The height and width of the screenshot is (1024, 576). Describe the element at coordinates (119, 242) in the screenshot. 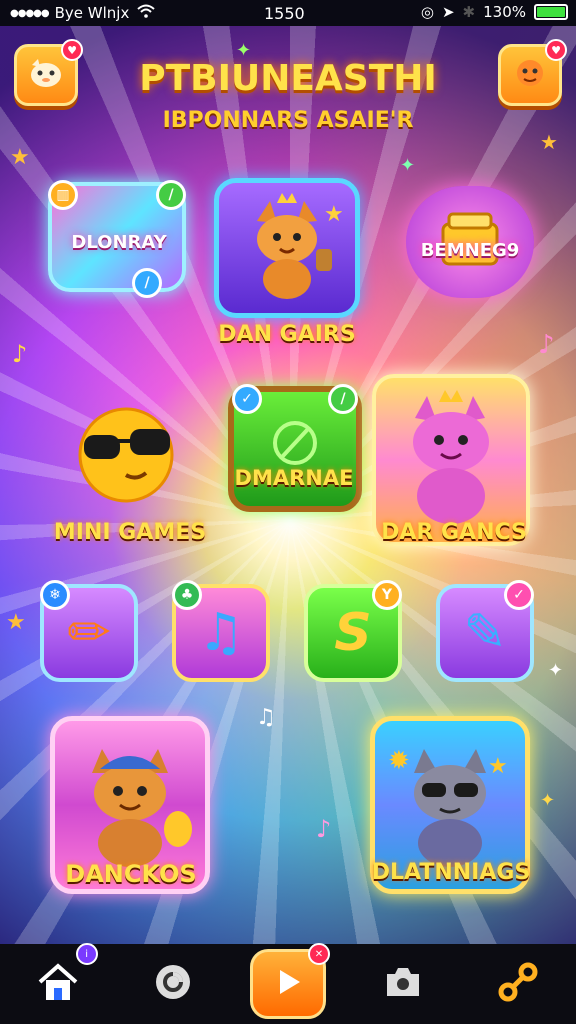

I see `tile-label-dlonray: DLONRAY` at that location.